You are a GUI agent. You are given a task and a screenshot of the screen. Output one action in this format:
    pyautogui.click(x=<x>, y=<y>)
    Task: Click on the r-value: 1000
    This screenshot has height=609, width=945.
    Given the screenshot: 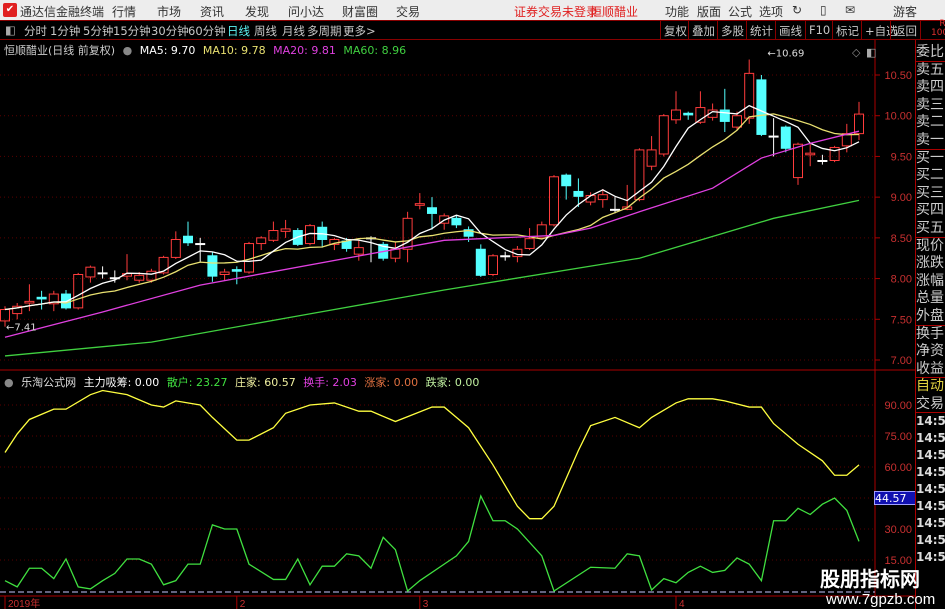 What is the action you would take?
    pyautogui.click(x=938, y=33)
    